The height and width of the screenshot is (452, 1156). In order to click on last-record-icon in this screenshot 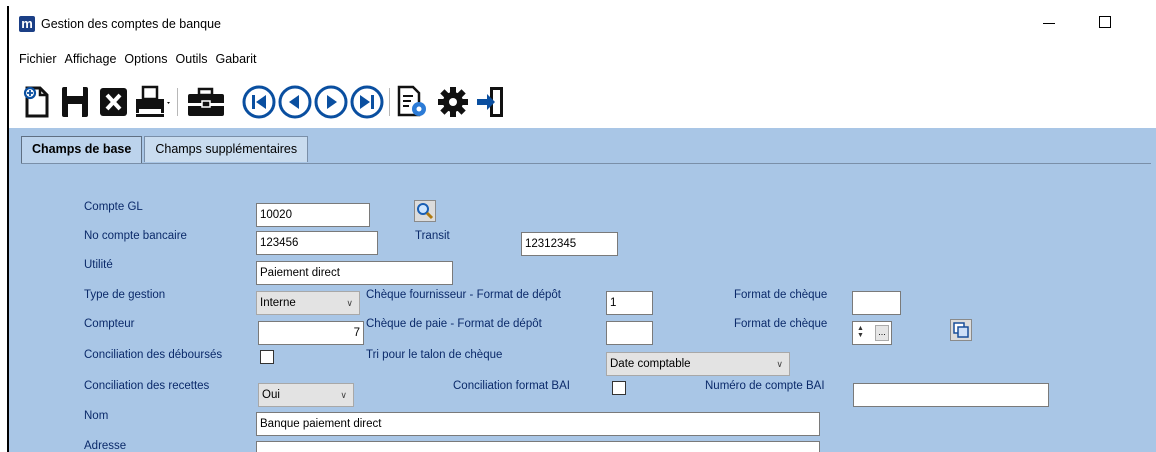, I will do `click(367, 102)`.